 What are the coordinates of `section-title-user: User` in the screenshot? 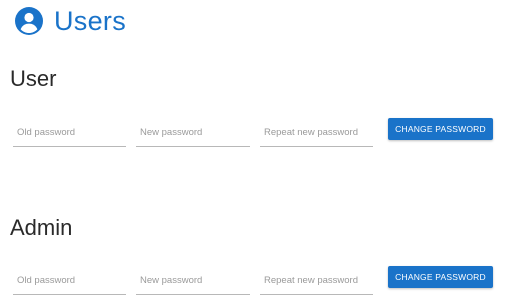 It's located at (33, 78).